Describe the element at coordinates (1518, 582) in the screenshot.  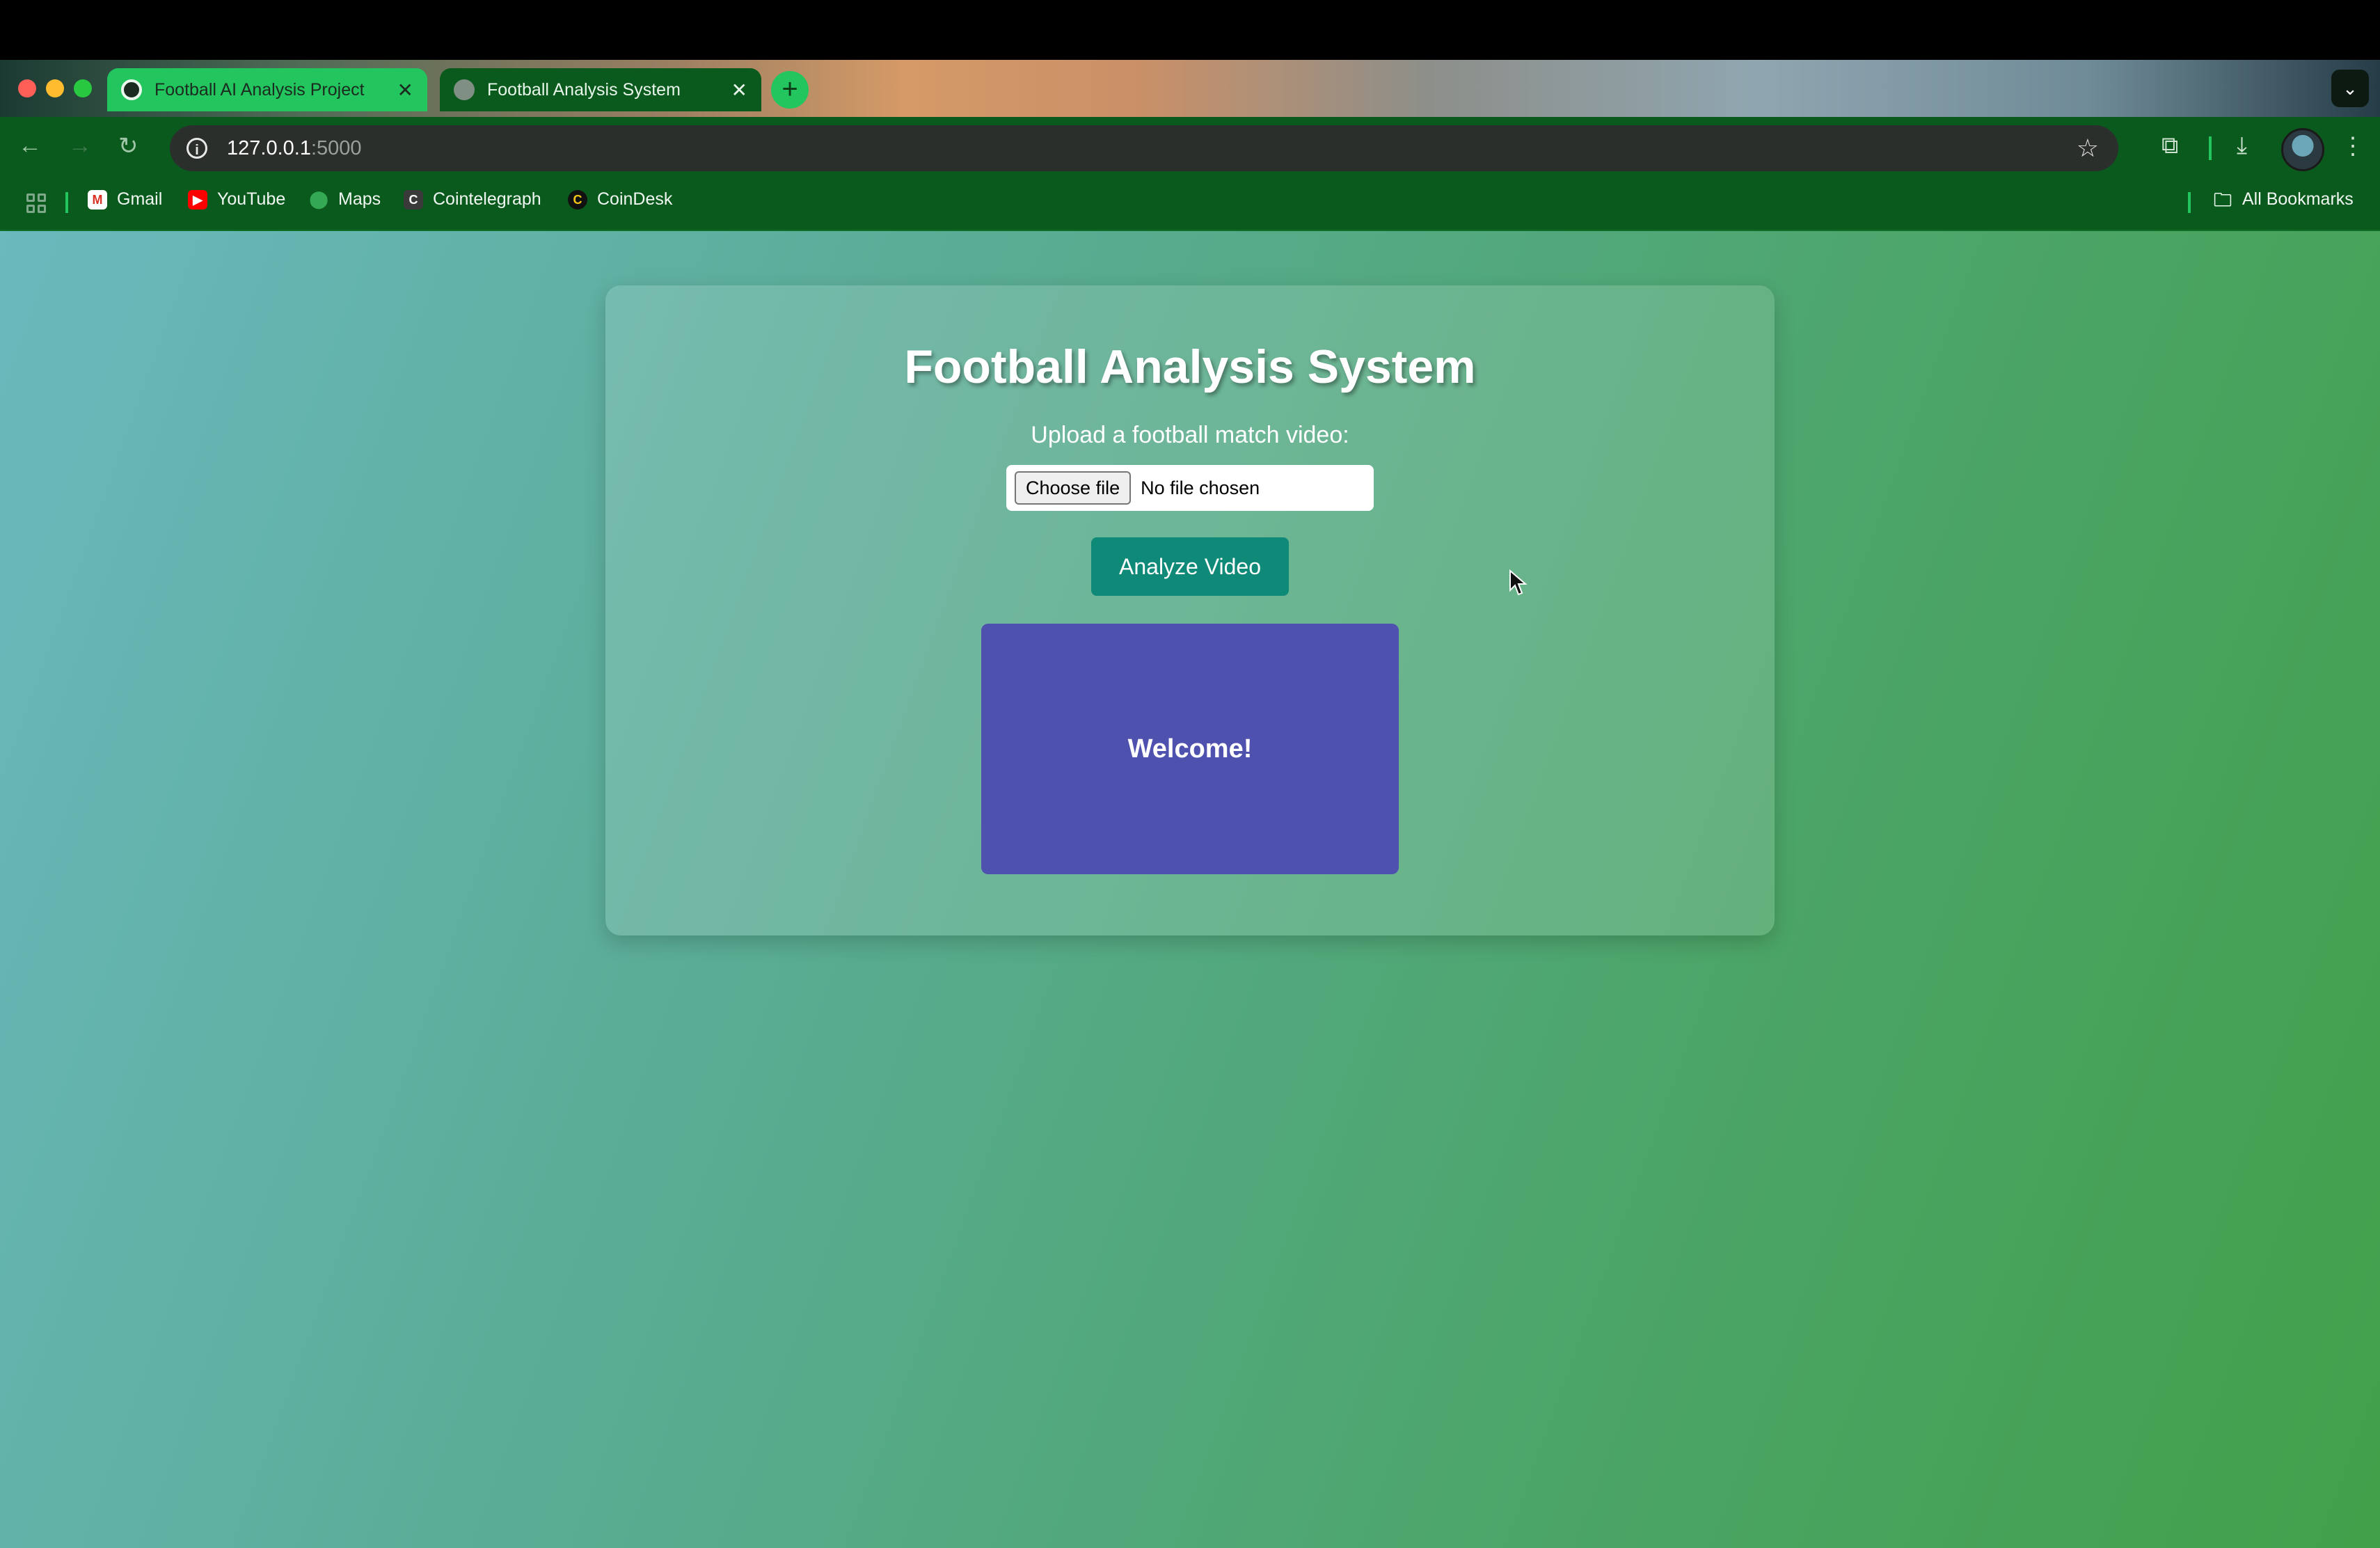
I see `mouse-cursor-icon` at that location.